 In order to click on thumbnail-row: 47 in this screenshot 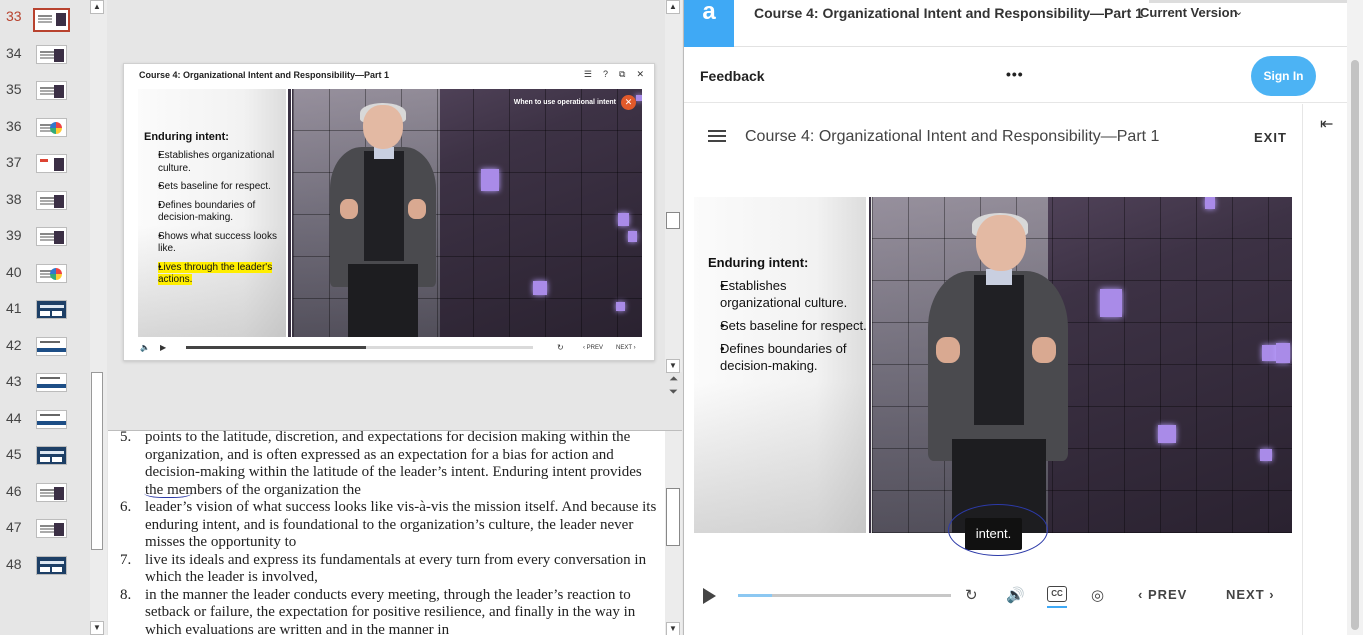, I will do `click(45, 528)`.